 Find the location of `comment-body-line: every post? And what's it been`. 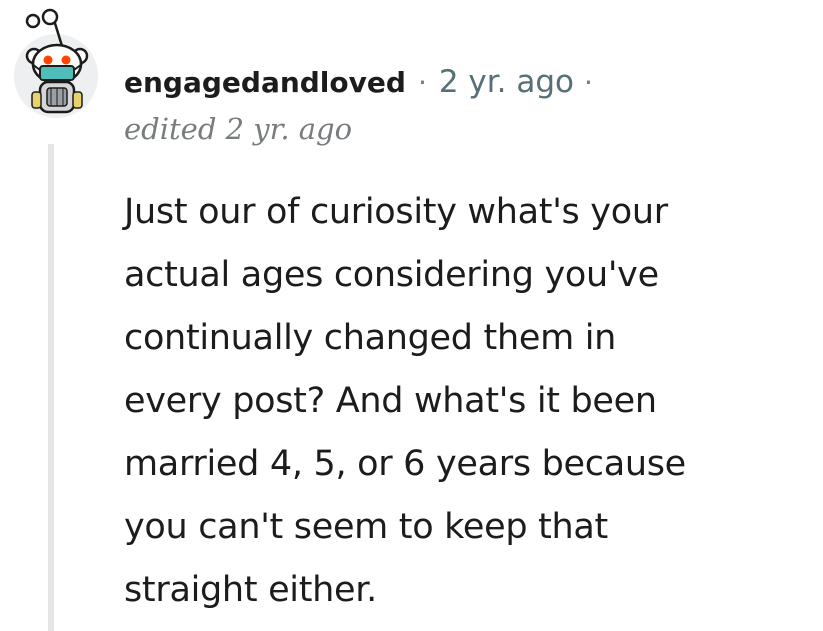

comment-body-line: every post? And what's it been is located at coordinates (390, 401).